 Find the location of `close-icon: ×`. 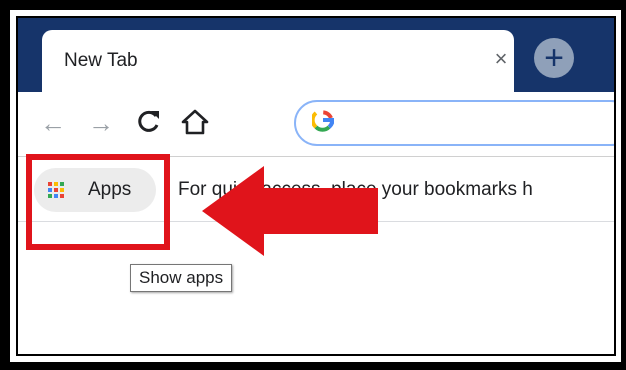

close-icon: × is located at coordinates (501, 59).